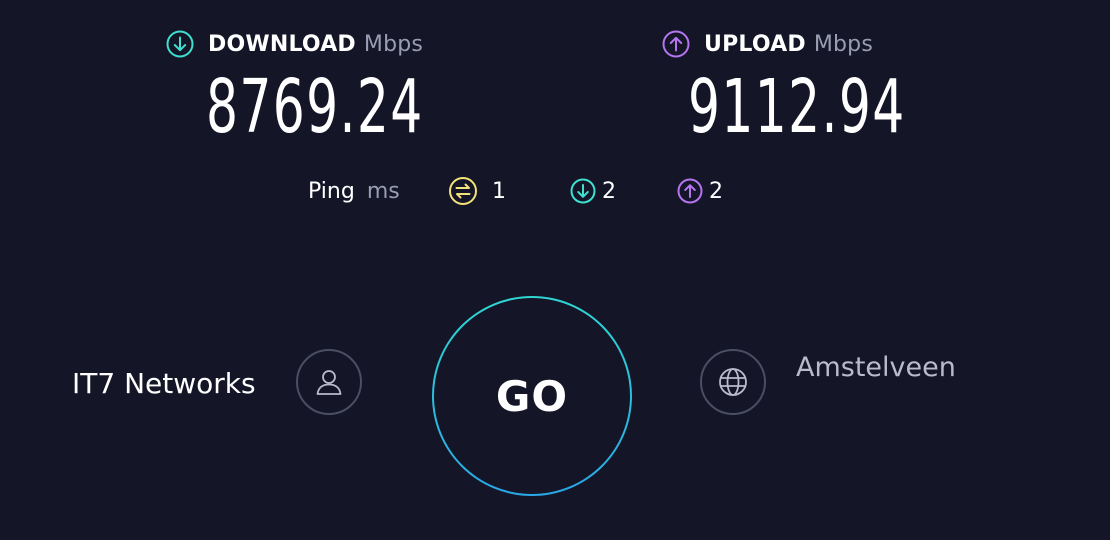 The width and height of the screenshot is (1110, 540). What do you see at coordinates (164, 383) in the screenshot?
I see `provider-name: IT7 Networks` at bounding box center [164, 383].